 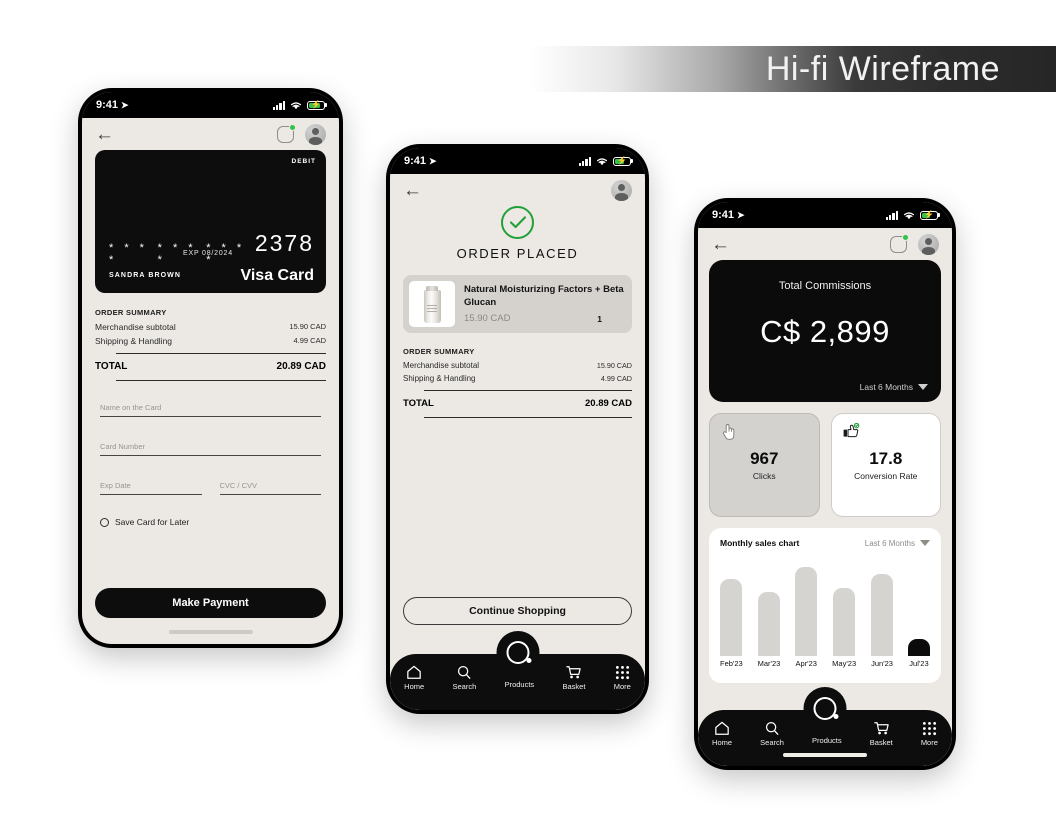 I want to click on continue-shopping-button: Continue Shopping, so click(x=517, y=611).